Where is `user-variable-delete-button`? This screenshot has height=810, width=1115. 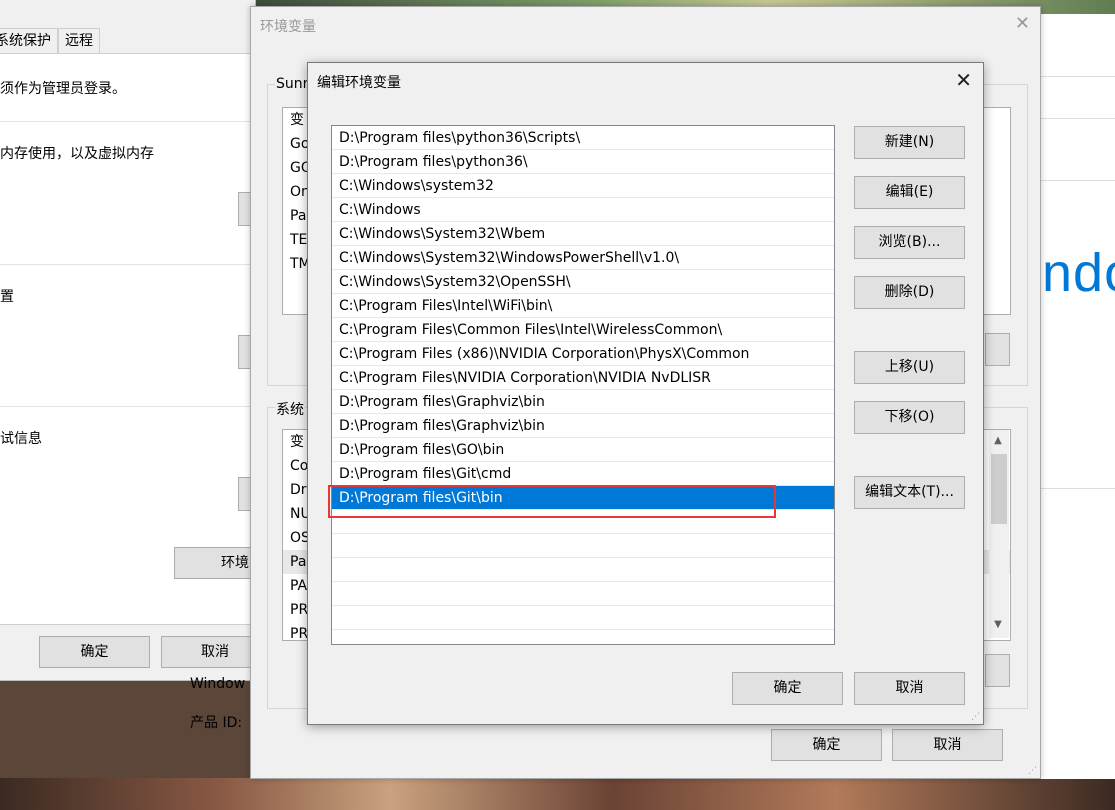 user-variable-delete-button is located at coordinates (997, 349).